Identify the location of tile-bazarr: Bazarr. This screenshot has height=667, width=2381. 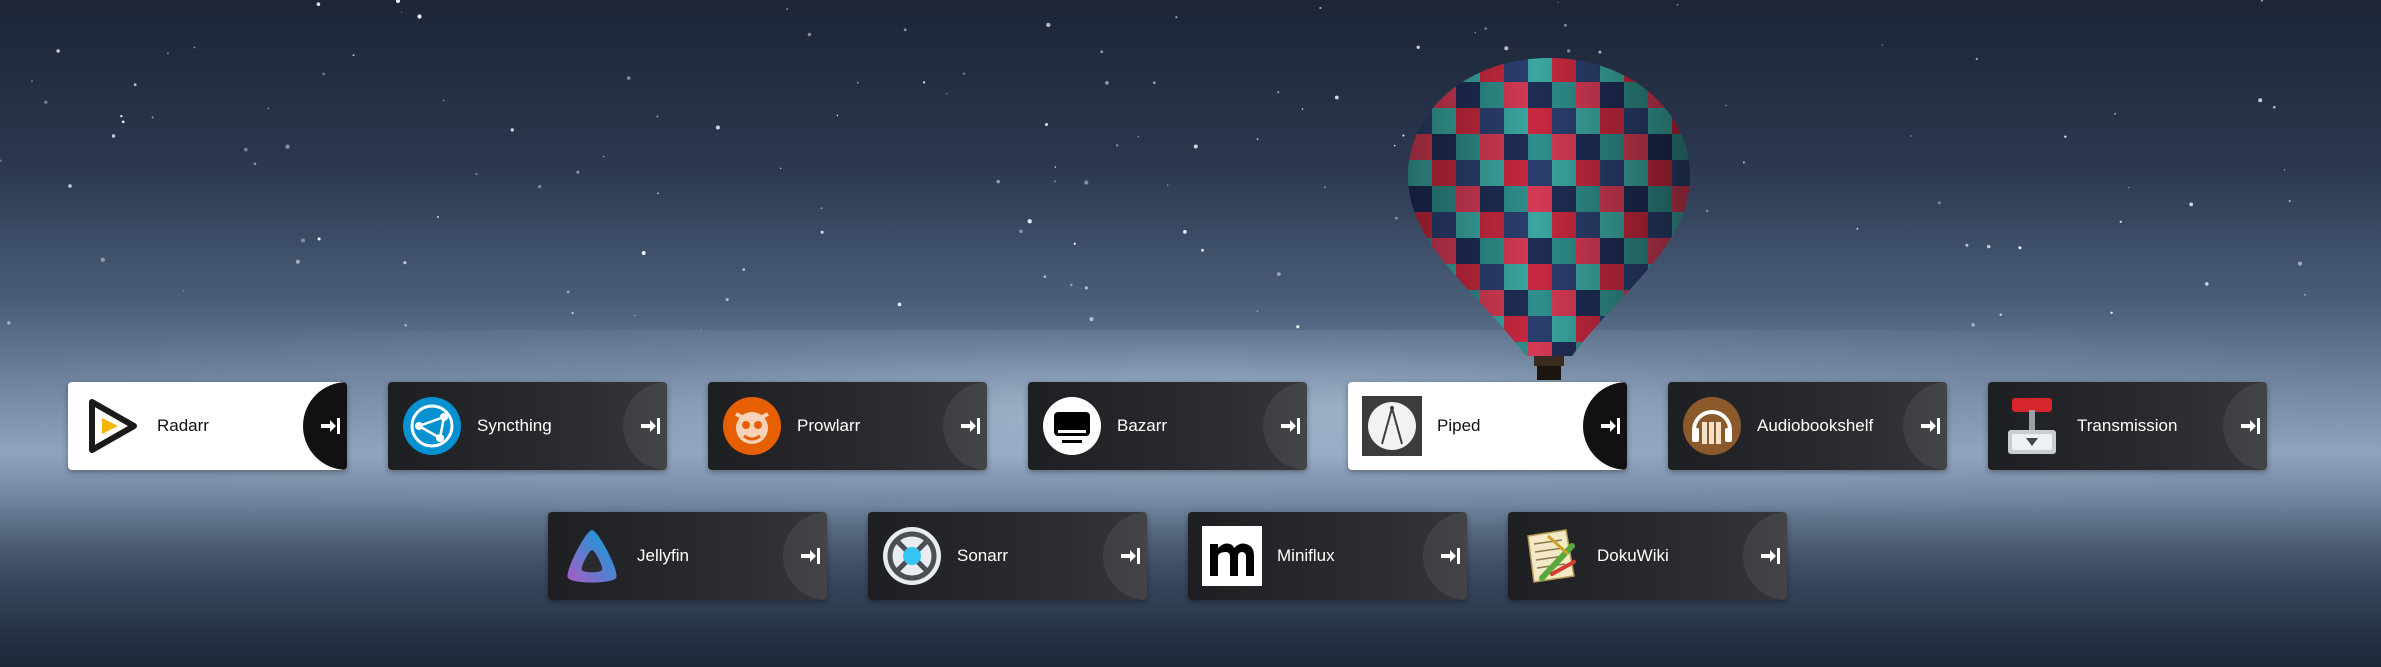
(1167, 426).